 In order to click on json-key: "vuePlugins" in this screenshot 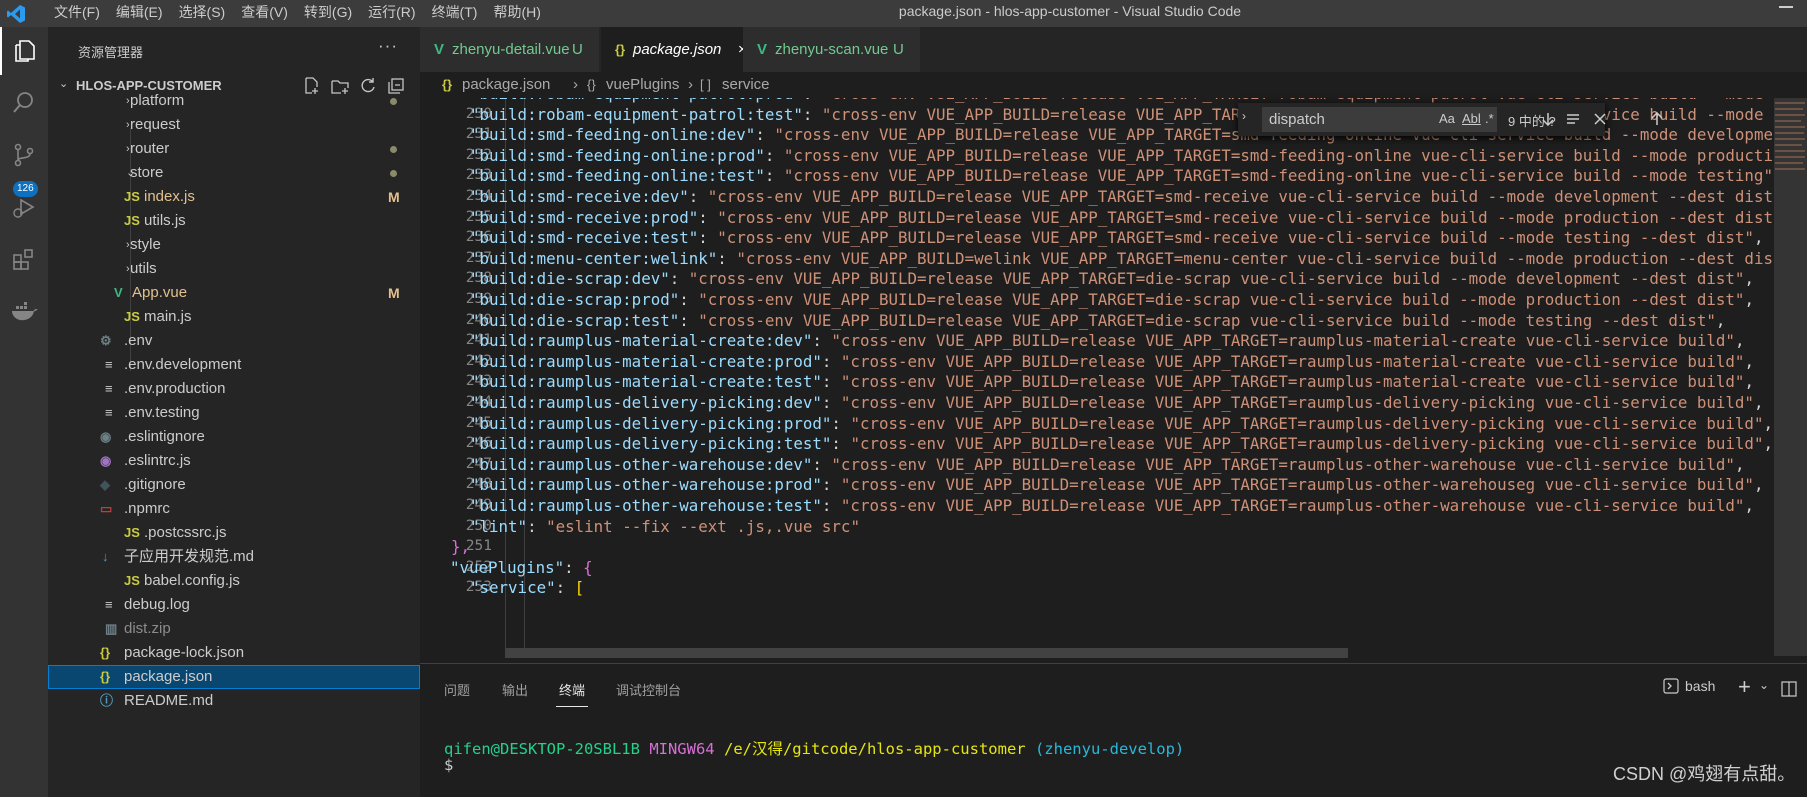, I will do `click(507, 567)`.